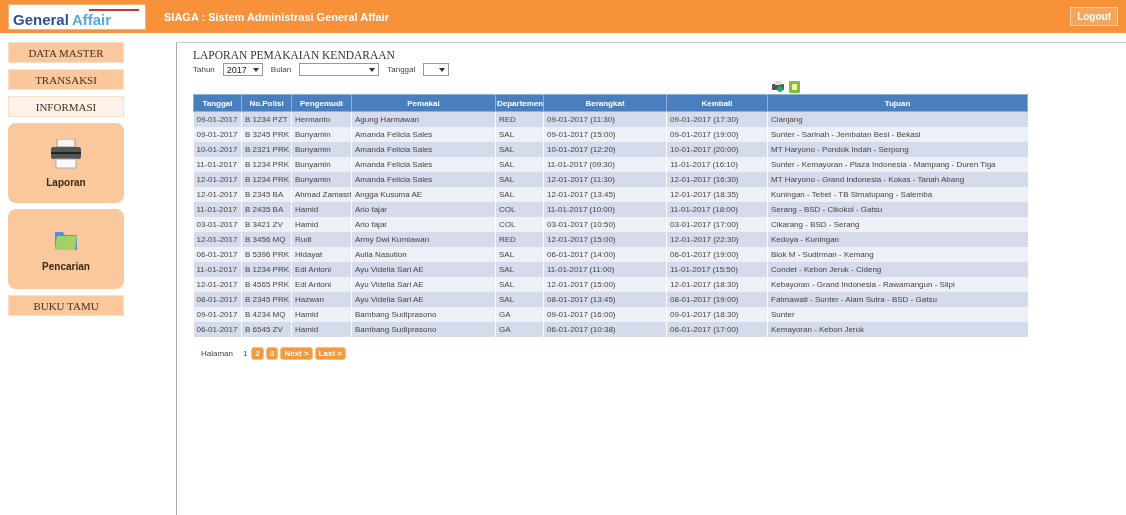  Describe the element at coordinates (217, 353) in the screenshot. I see `pagination-label: Halaman` at that location.